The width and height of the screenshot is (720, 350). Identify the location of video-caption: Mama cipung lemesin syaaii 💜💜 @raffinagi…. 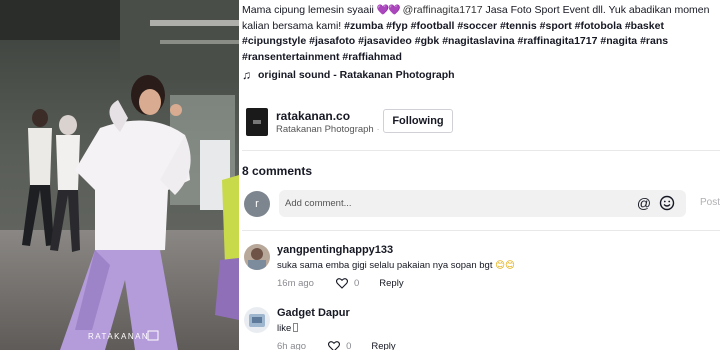
(480, 34).